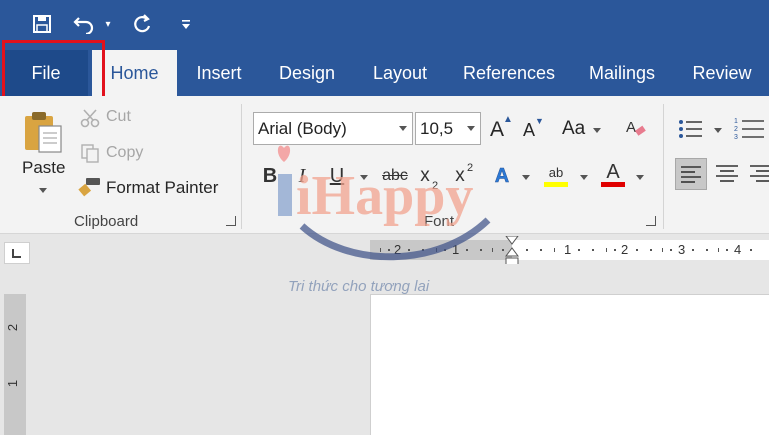 This screenshot has height=435, width=769. I want to click on italic-button: I, so click(302, 176).